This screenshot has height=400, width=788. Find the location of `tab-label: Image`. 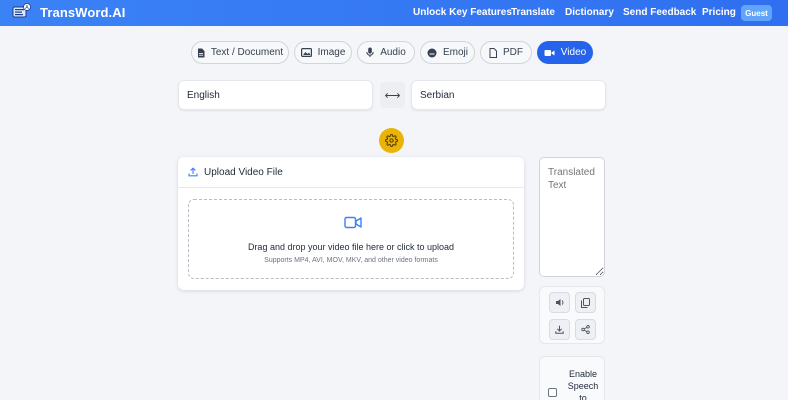

tab-label: Image is located at coordinates (331, 52).